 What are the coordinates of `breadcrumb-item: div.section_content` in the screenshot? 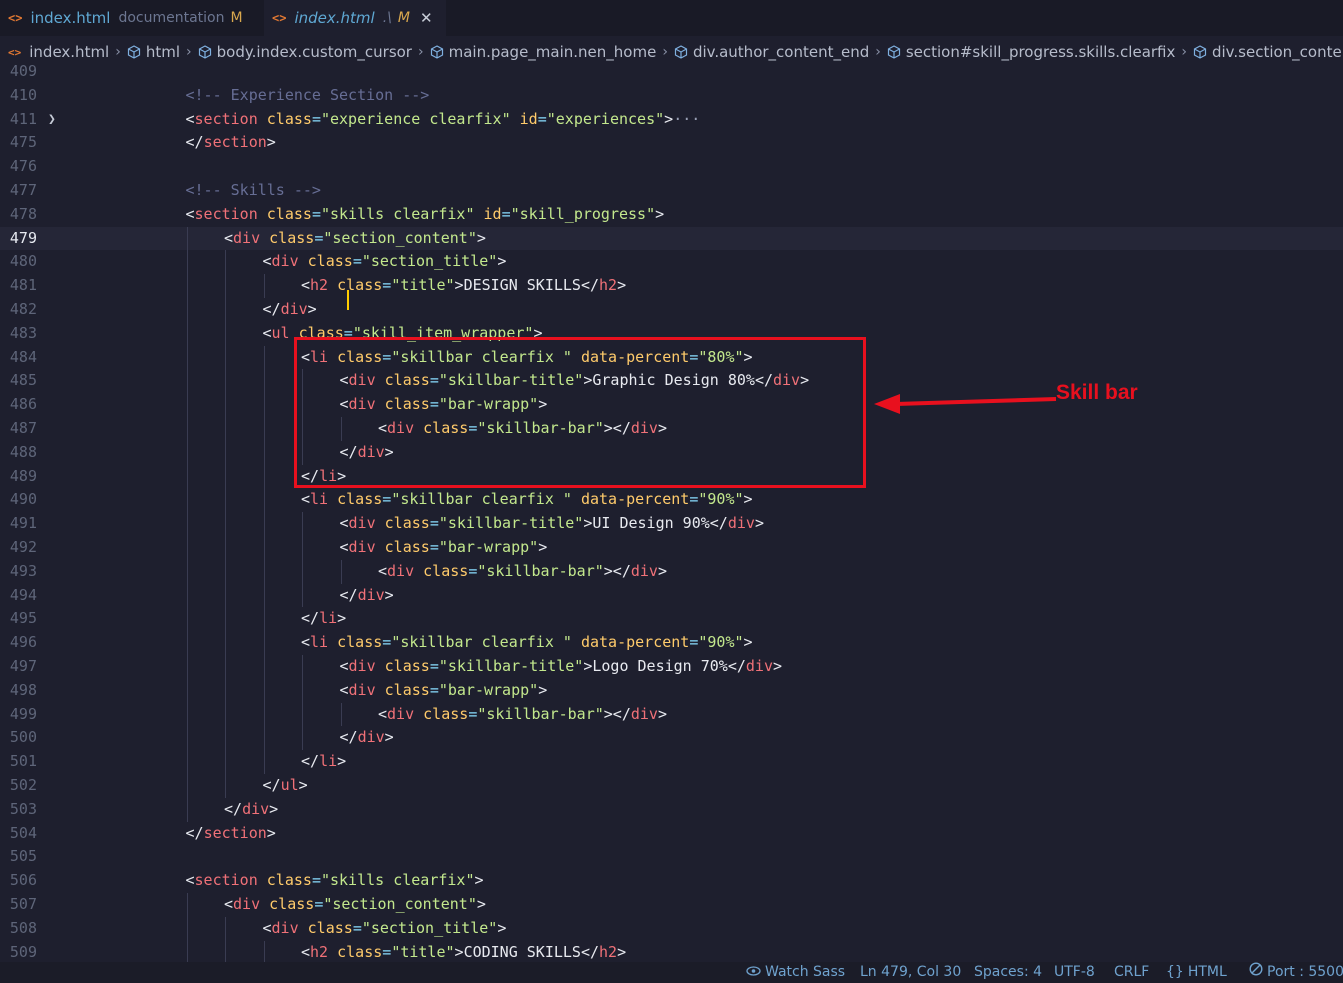 It's located at (1268, 52).